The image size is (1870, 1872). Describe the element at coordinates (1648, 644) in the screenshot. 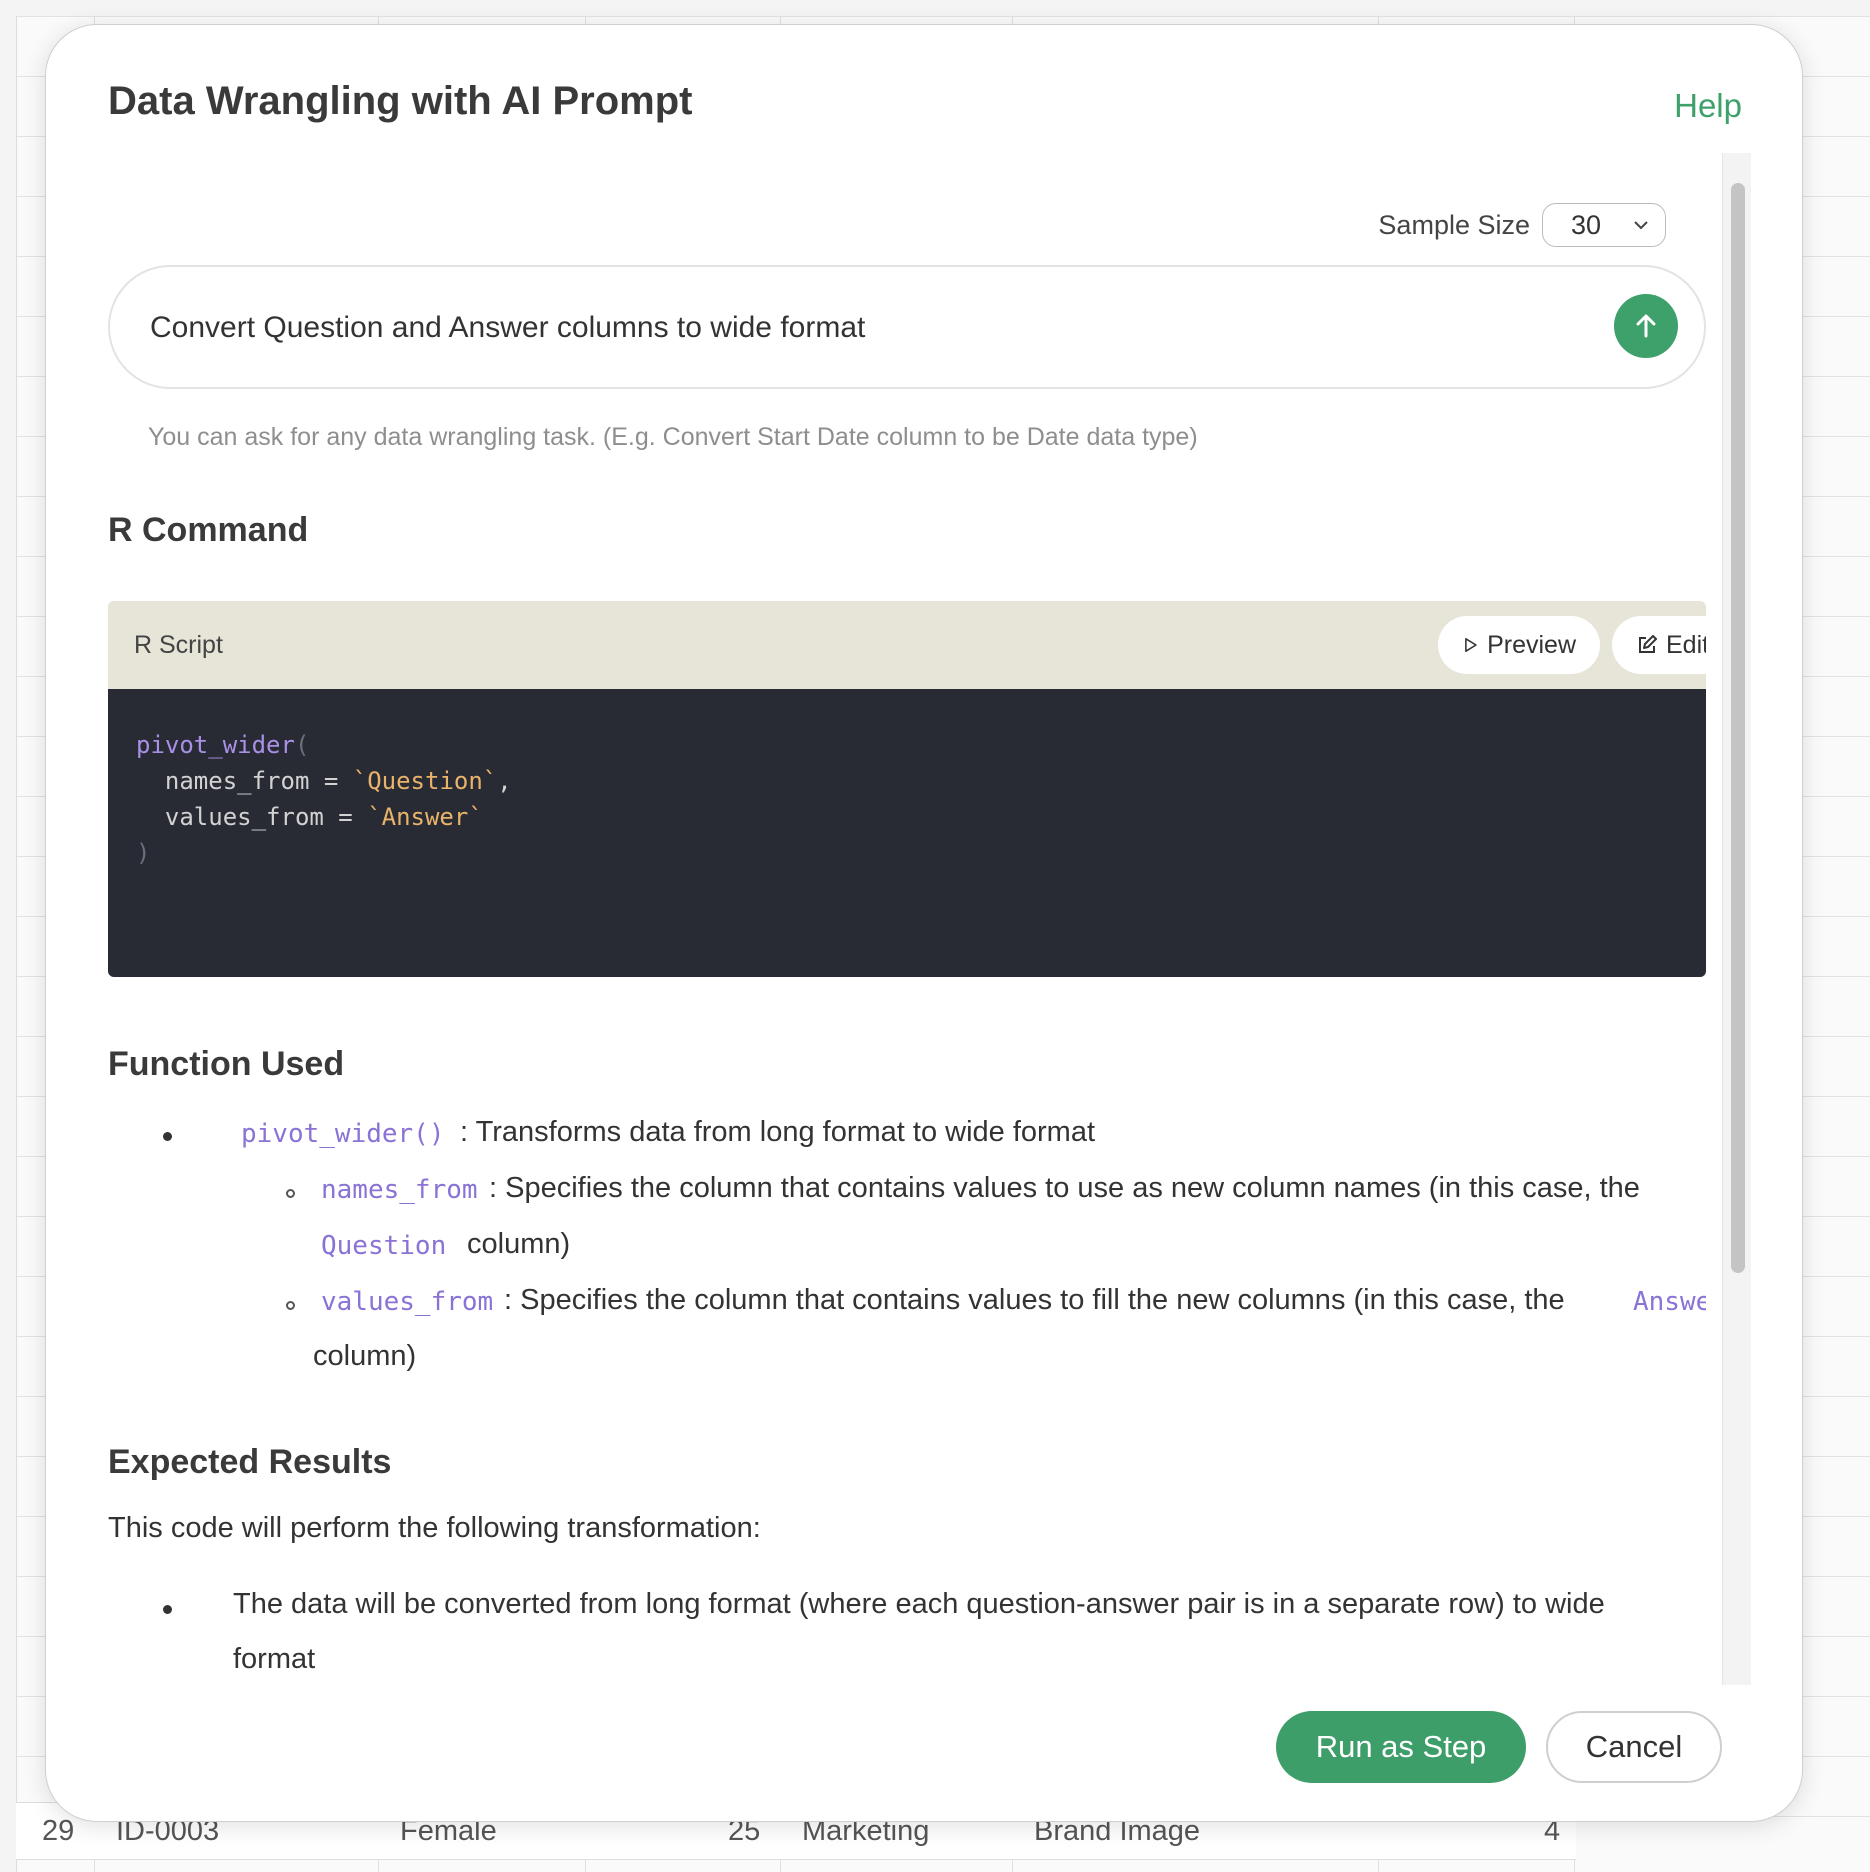

I see `edit-icon` at that location.